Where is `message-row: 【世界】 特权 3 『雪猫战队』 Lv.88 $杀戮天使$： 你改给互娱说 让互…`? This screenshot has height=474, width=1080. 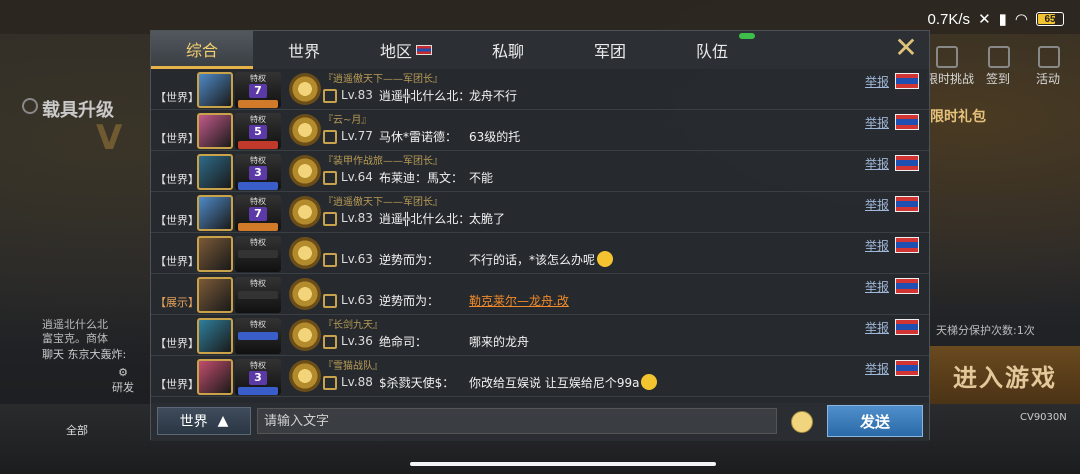
message-row: 【世界】 特权 3 『雪猫战队』 Lv.88 $杀戮天使$： 你改给互娱说 让互… is located at coordinates (540, 376).